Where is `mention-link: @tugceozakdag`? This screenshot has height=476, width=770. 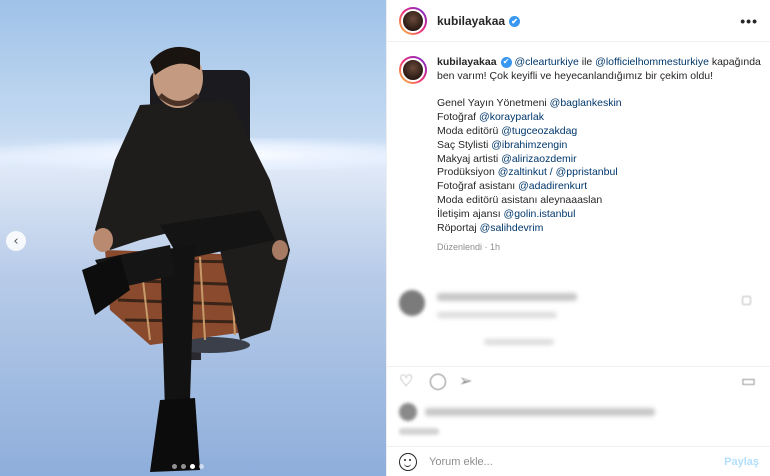 mention-link: @tugceozakdag is located at coordinates (539, 131).